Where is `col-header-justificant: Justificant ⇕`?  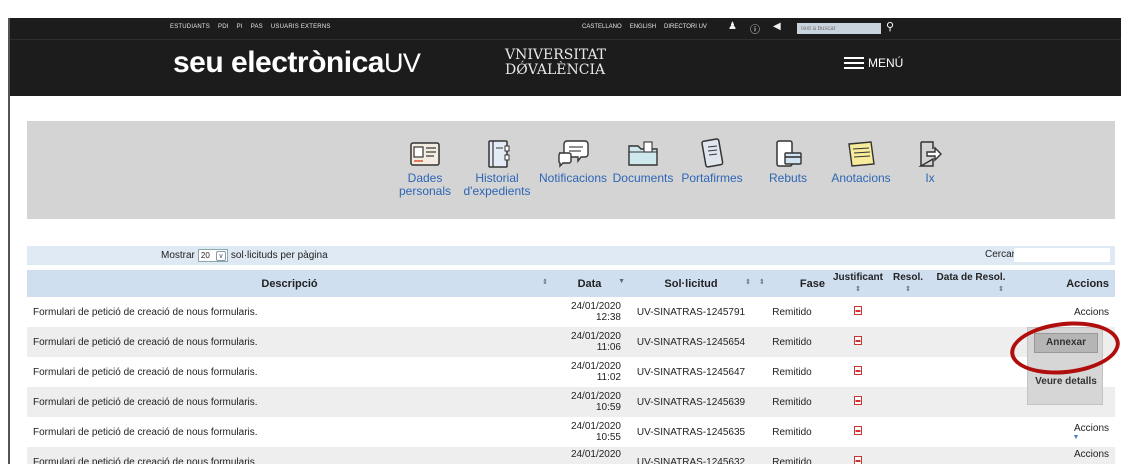
col-header-justificant: Justificant ⇕ is located at coordinates (858, 283).